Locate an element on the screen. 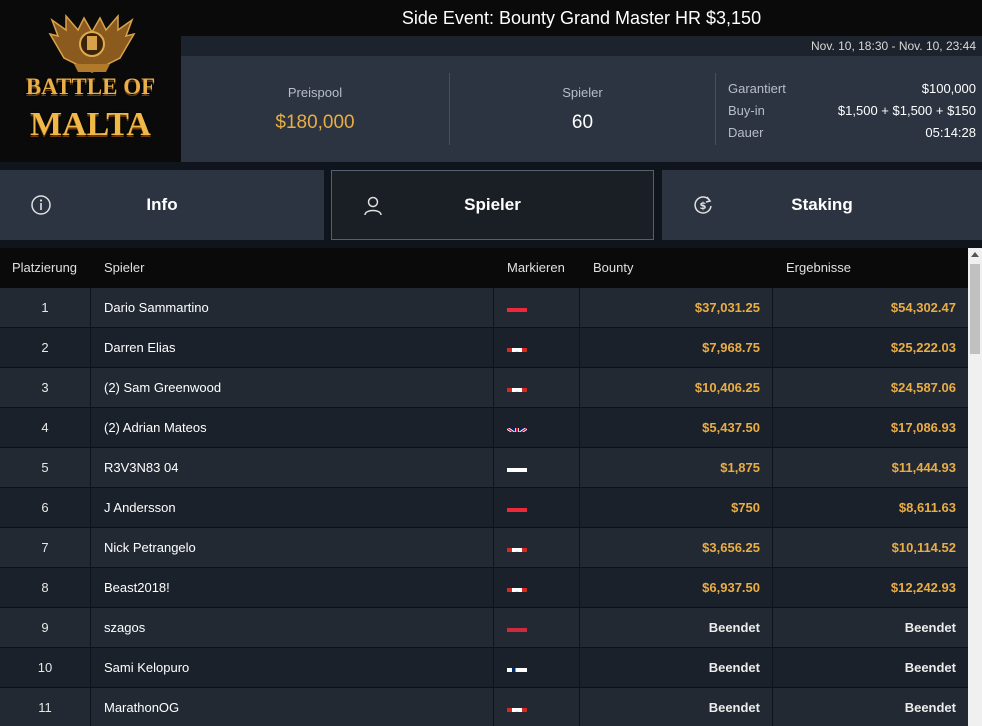 The width and height of the screenshot is (982, 726). row-player-name: (2) Sam Greenwood is located at coordinates (292, 388).